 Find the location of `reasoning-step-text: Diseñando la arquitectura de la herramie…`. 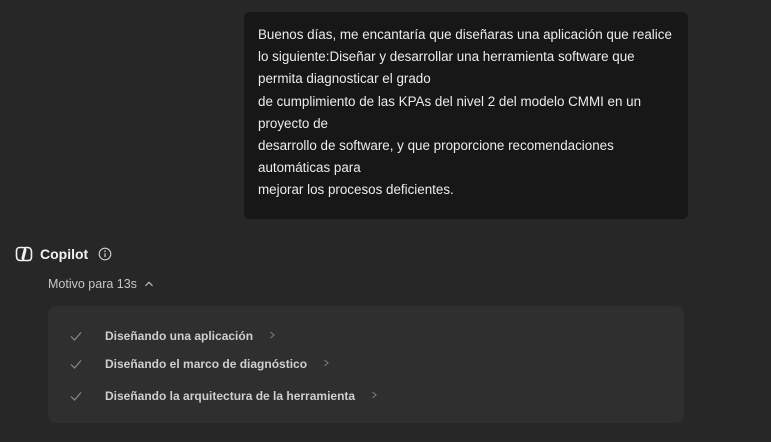

reasoning-step-text: Diseñando la arquitectura de la herramie… is located at coordinates (230, 396).